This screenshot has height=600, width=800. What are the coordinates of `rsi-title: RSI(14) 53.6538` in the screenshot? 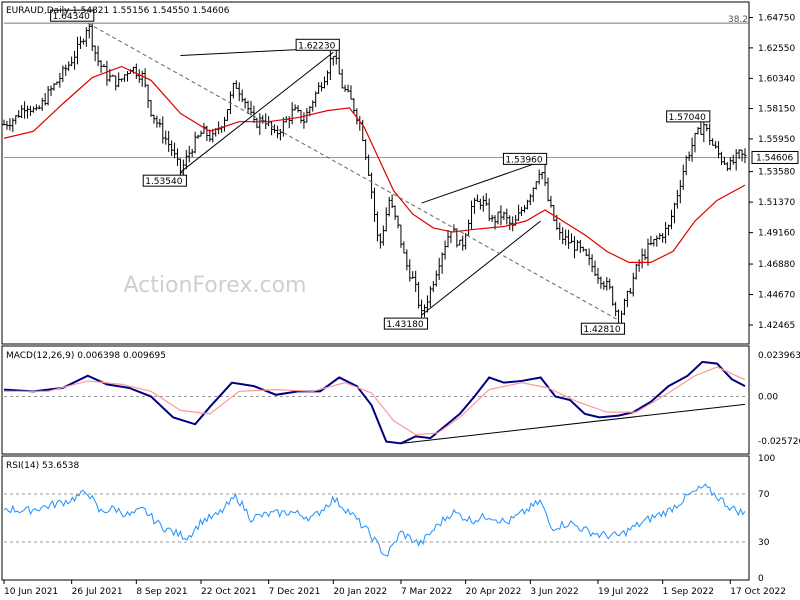 It's located at (42, 466).